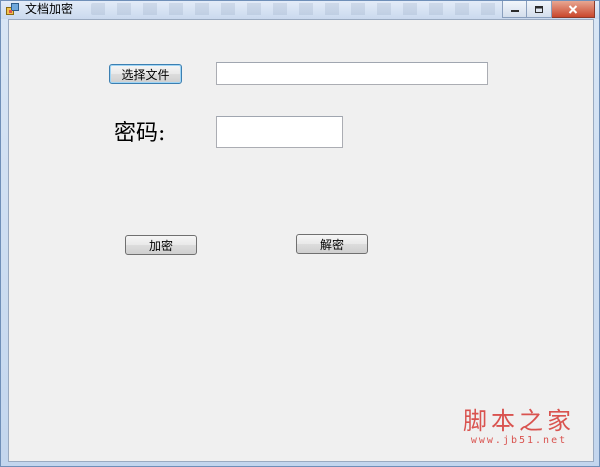 Image resolution: width=600 pixels, height=467 pixels. I want to click on app-icon, so click(12, 9).